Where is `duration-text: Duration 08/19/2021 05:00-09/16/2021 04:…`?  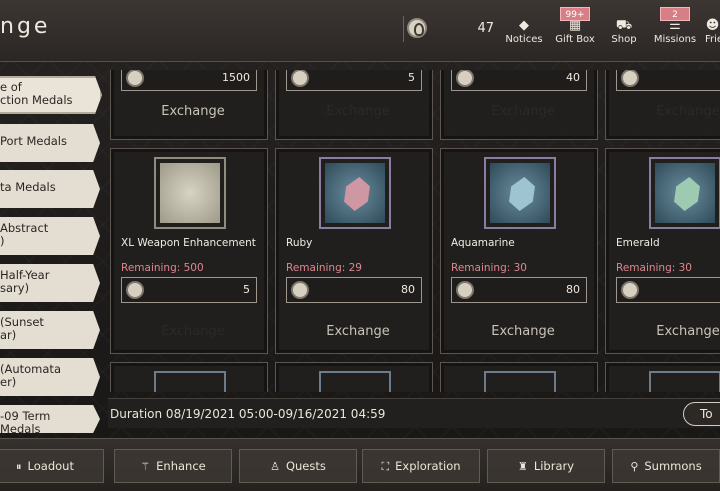
duration-text: Duration 08/19/2021 05:00-09/16/2021 04:… is located at coordinates (248, 414).